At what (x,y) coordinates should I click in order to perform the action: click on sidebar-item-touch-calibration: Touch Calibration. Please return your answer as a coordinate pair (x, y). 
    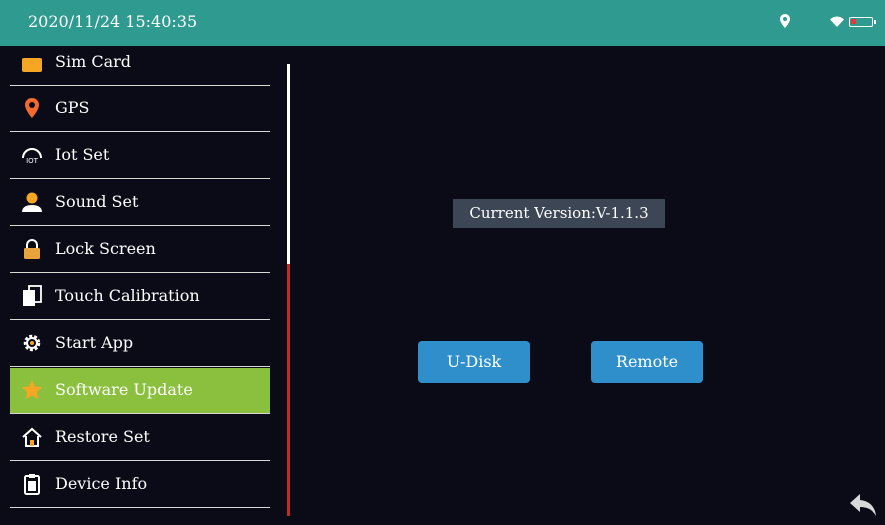
    Looking at the image, I should click on (140, 297).